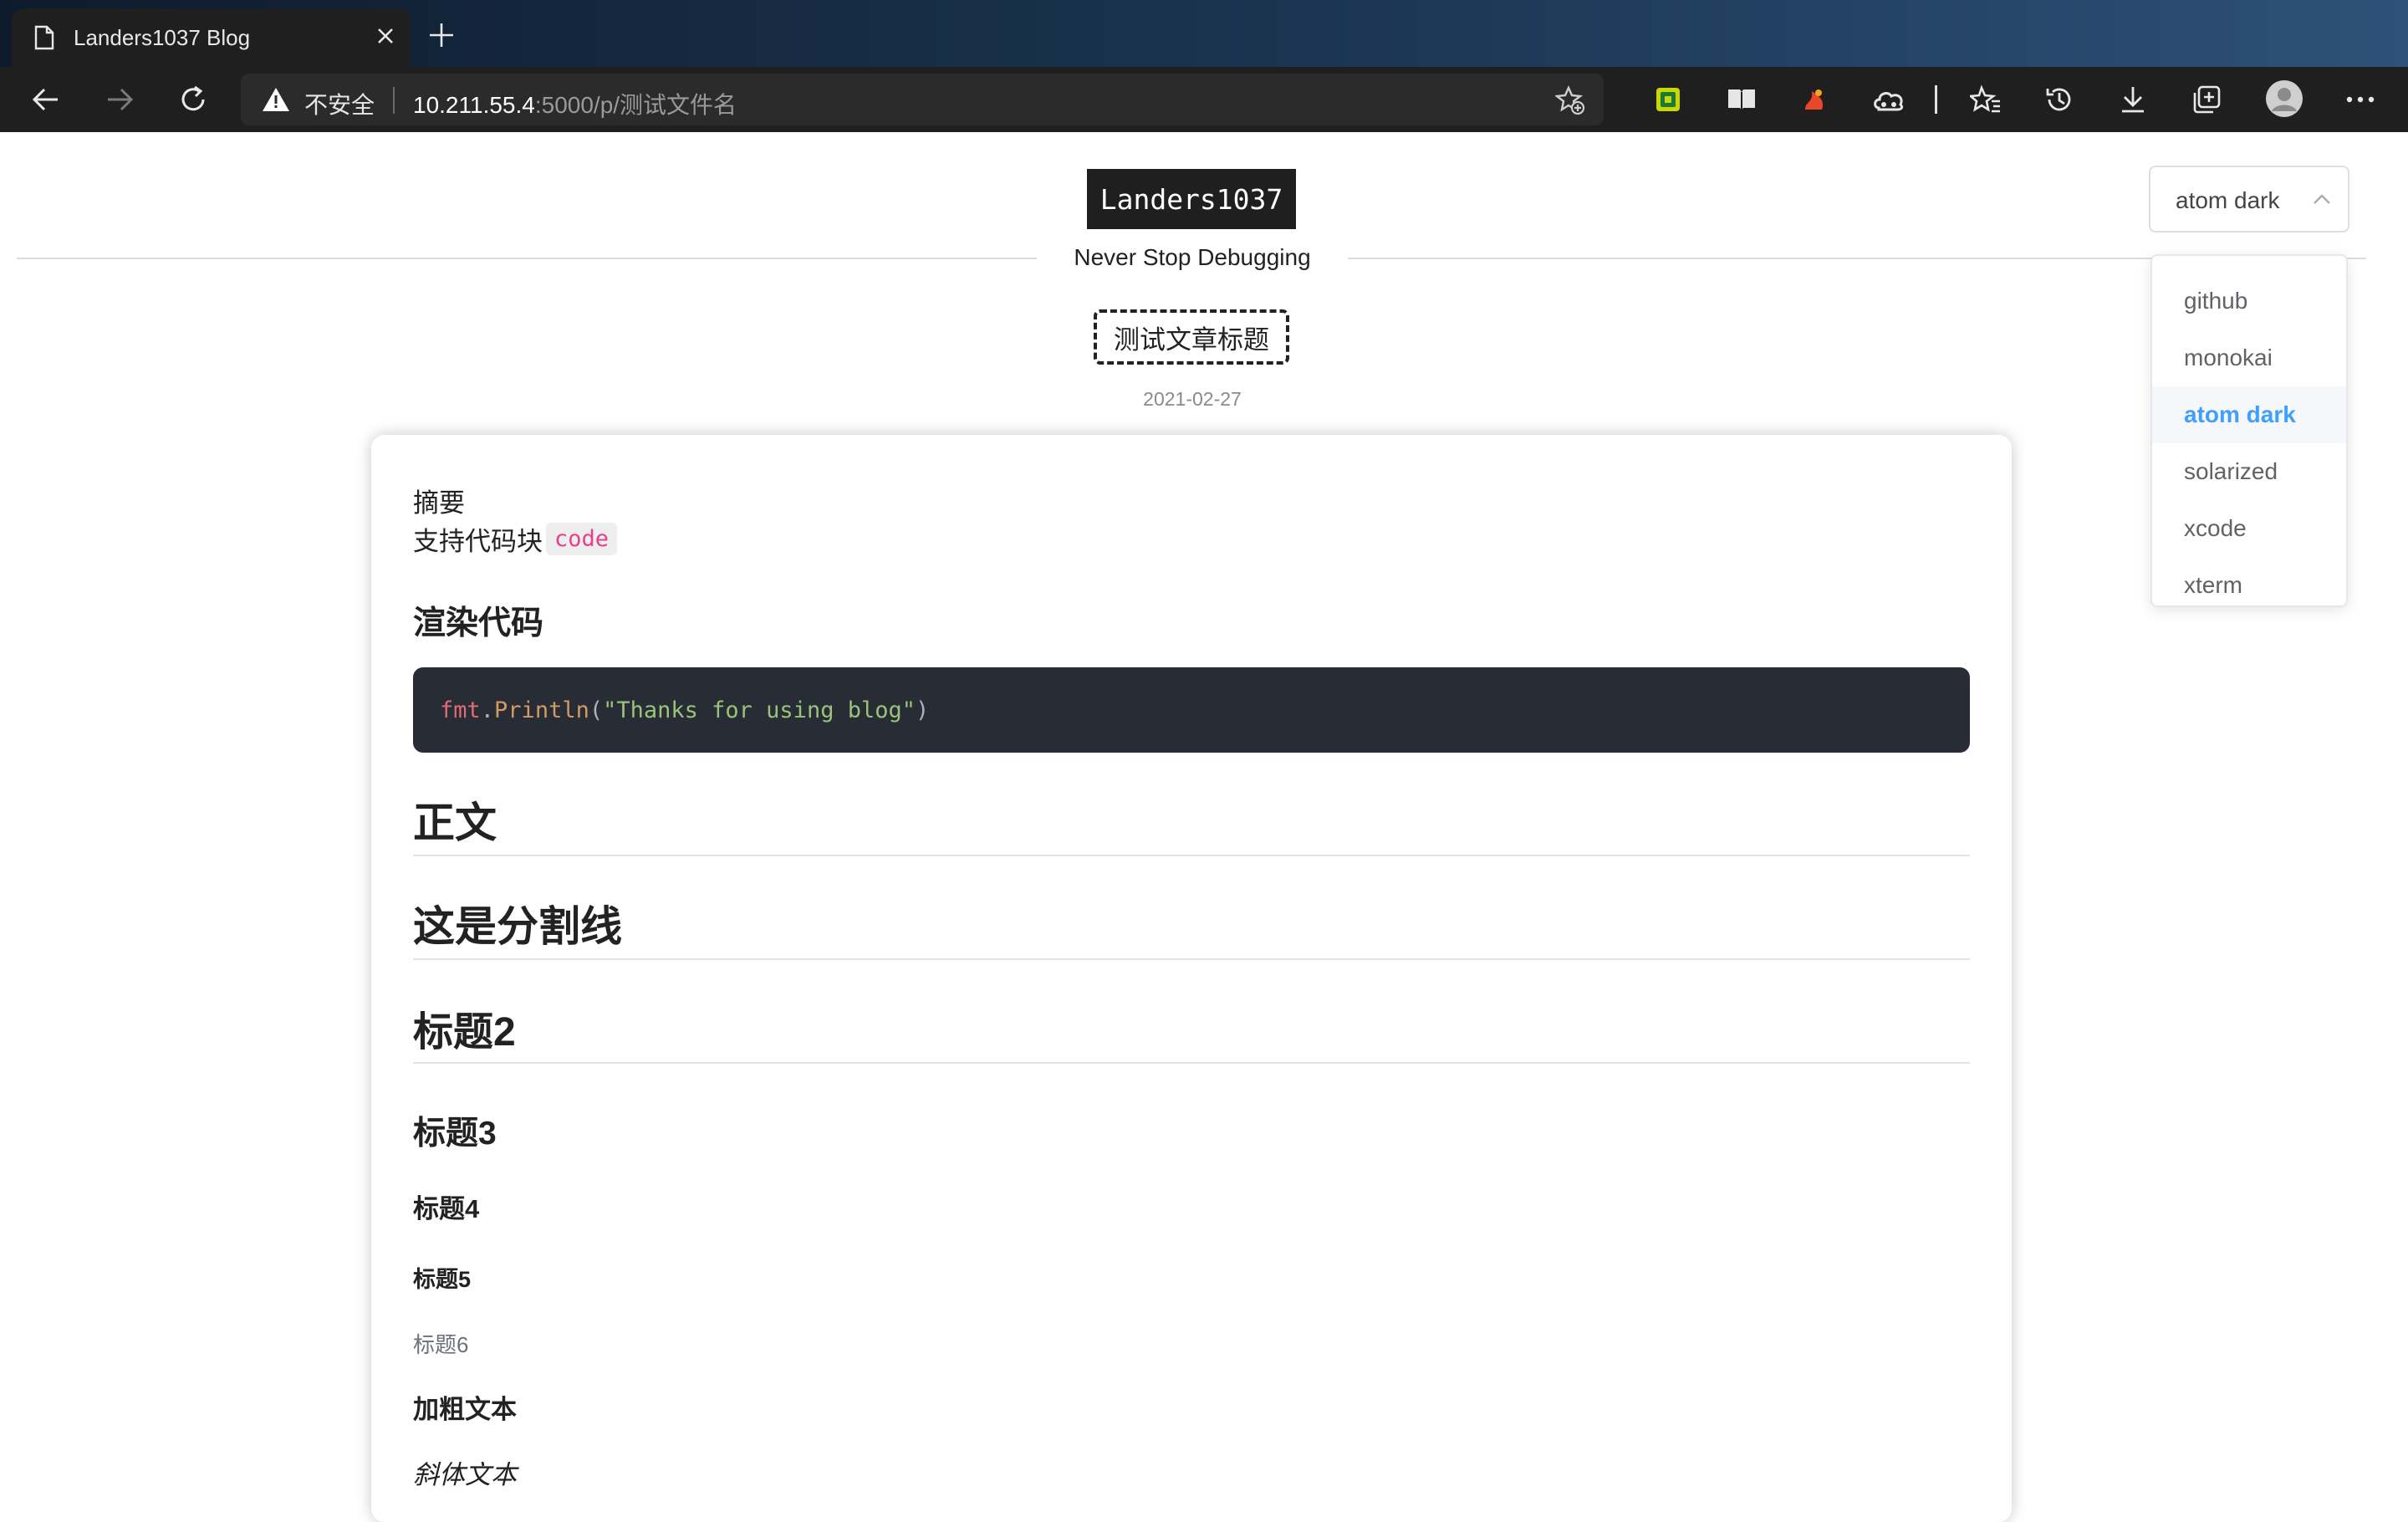 This screenshot has height=1522, width=2408. Describe the element at coordinates (923, 99) in the screenshot. I see `address-bar: 不安全 10.211.55.4:5000/p/测试文件名` at that location.